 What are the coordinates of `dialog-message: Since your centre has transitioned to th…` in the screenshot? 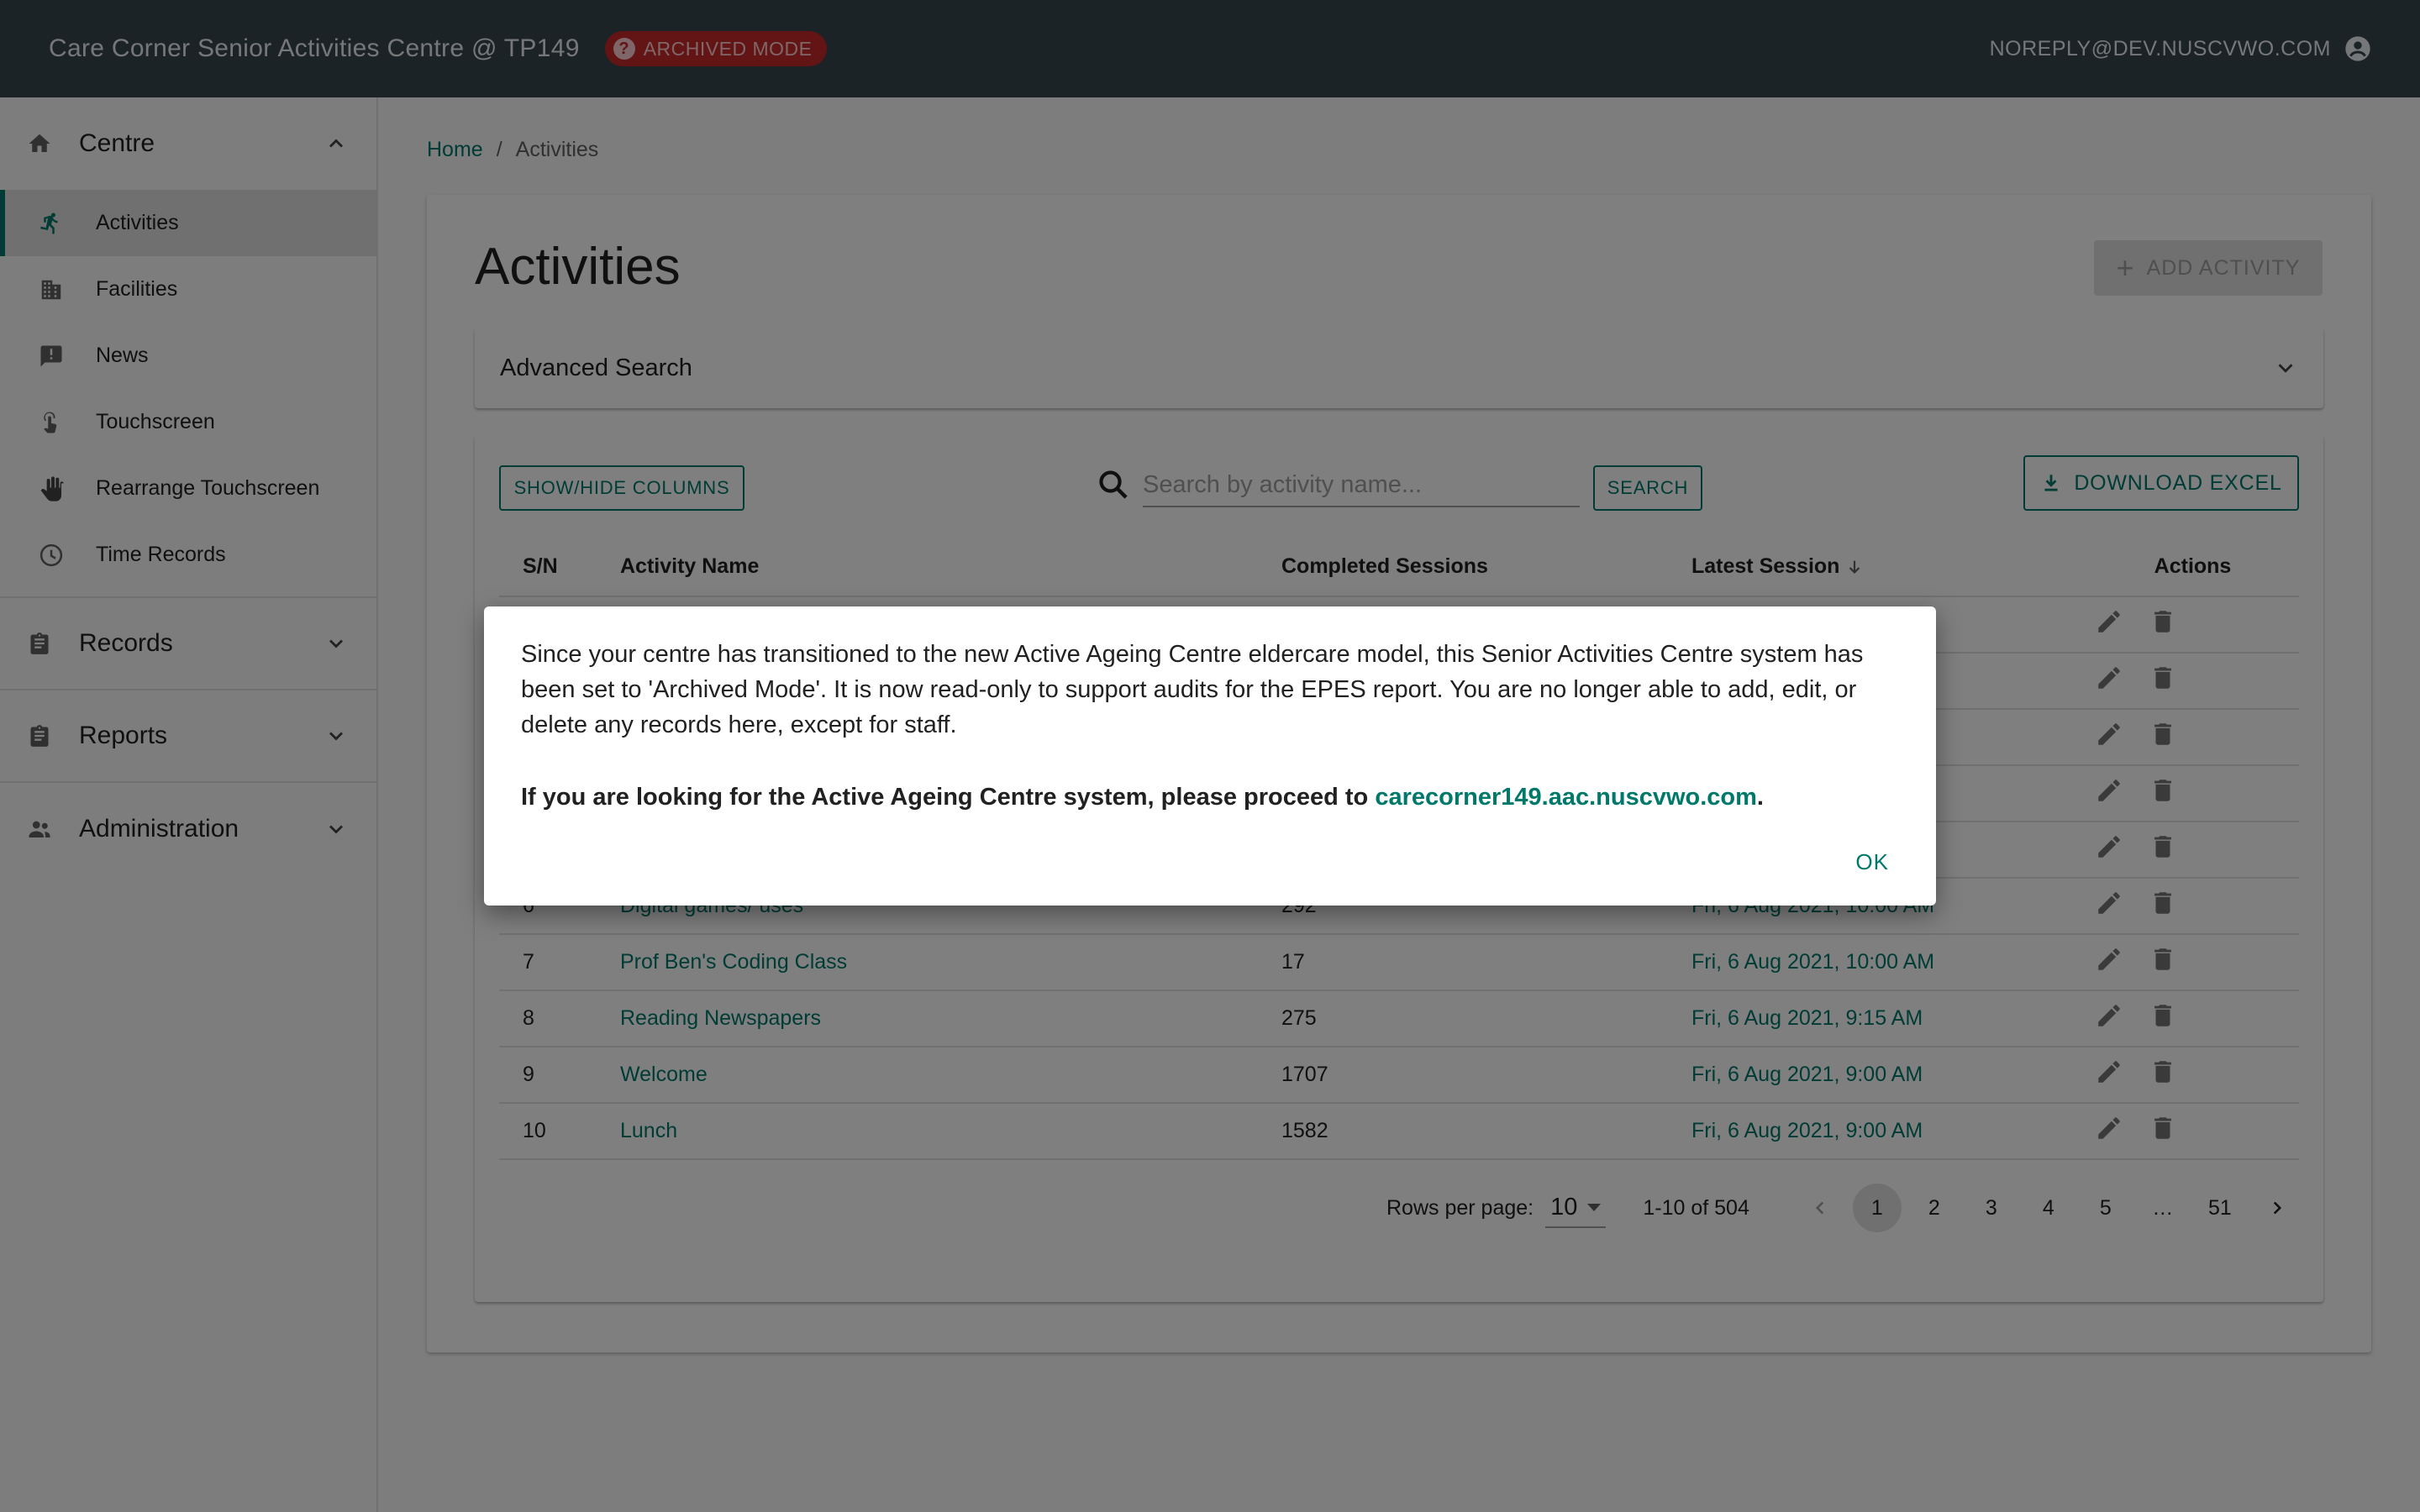 It's located at (1193, 689).